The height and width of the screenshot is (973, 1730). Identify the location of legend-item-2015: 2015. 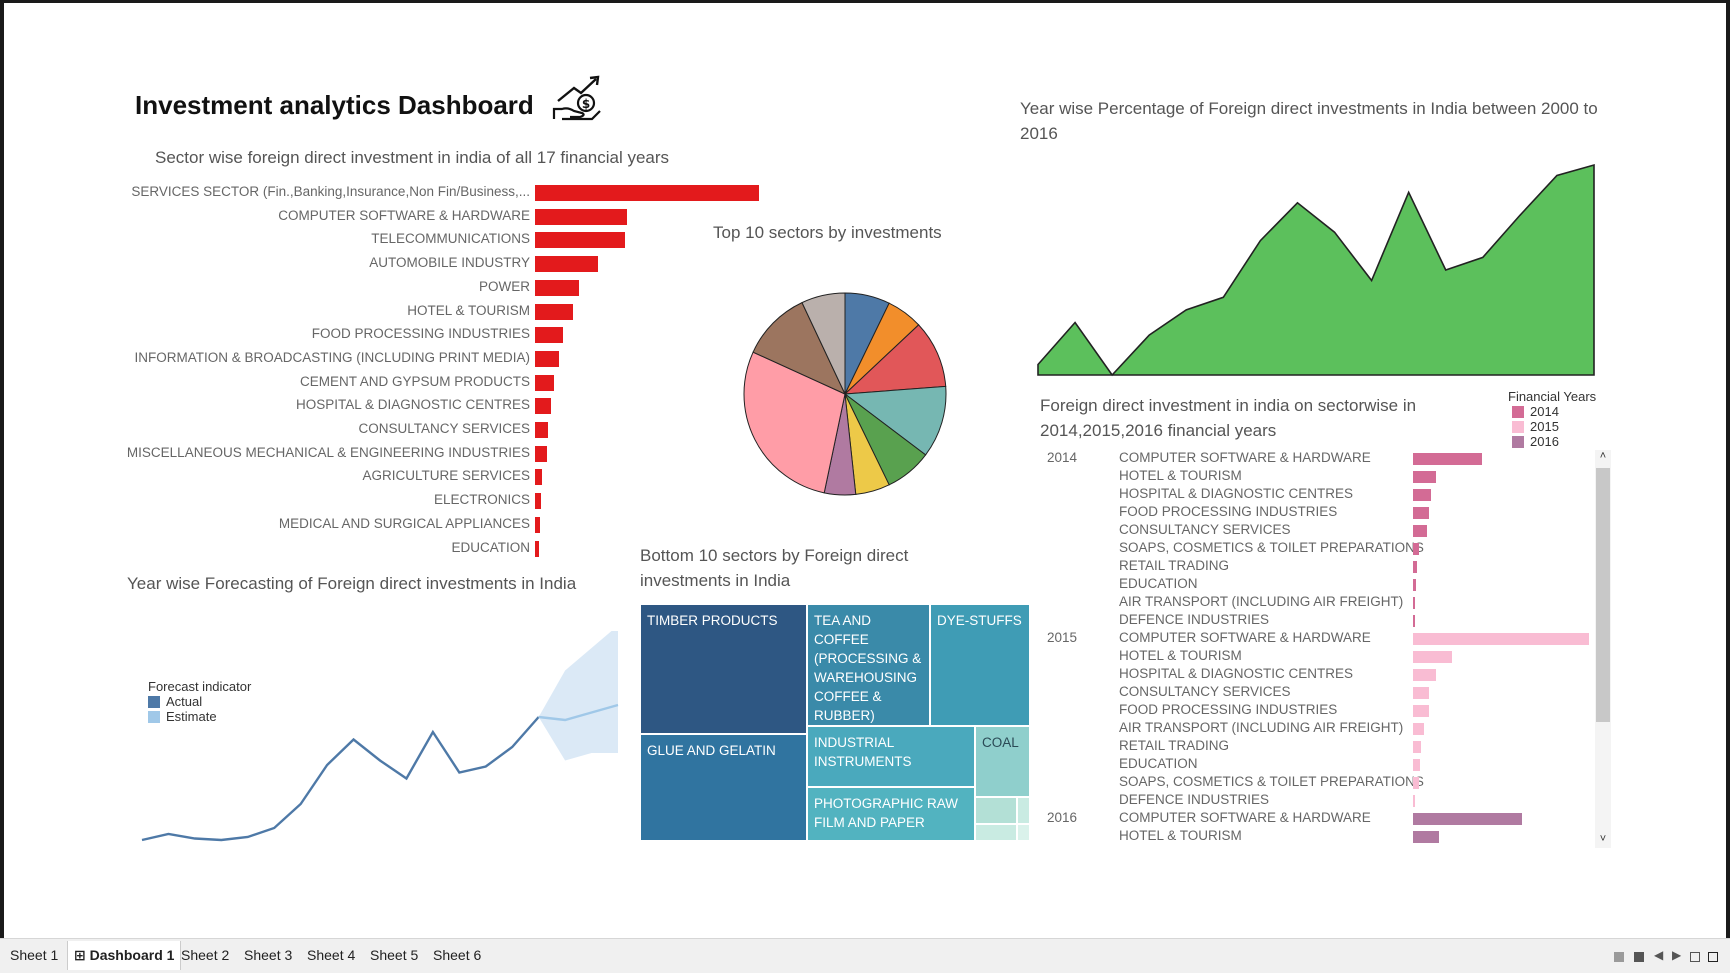
(1554, 426).